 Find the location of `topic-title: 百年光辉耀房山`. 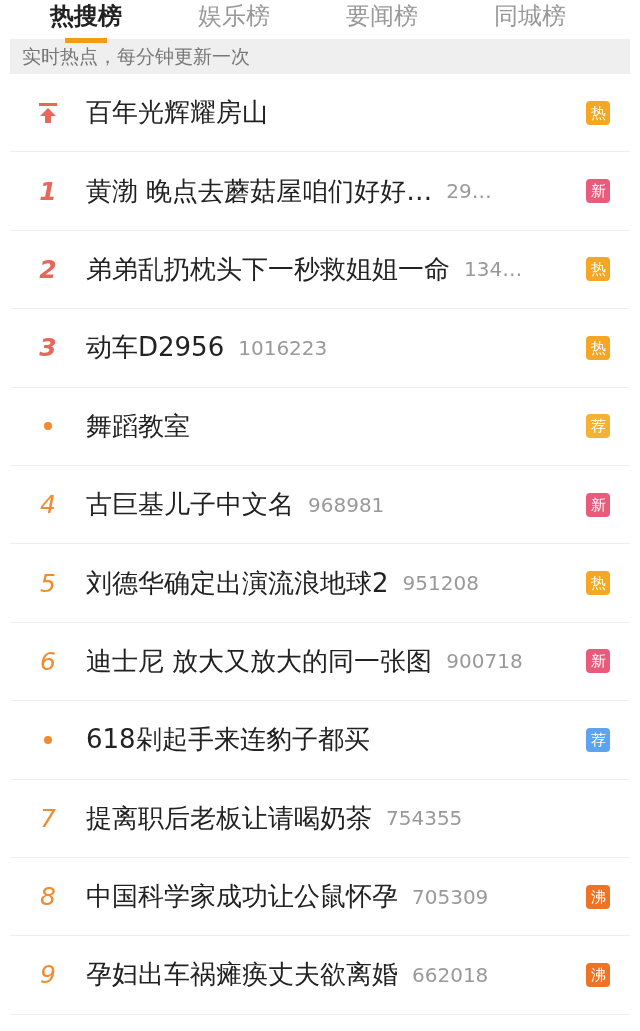

topic-title: 百年光辉耀房山 is located at coordinates (177, 113).